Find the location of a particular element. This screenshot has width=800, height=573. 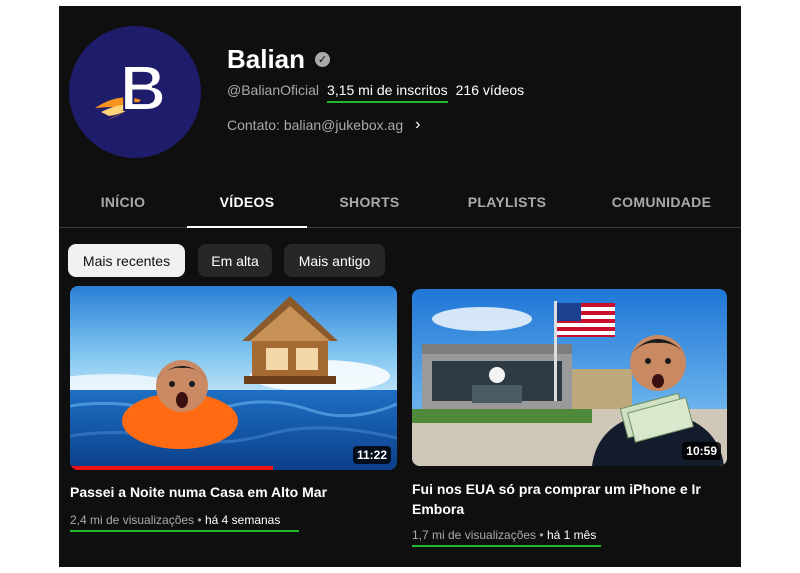

verified-check-icon: ✓ is located at coordinates (323, 59).